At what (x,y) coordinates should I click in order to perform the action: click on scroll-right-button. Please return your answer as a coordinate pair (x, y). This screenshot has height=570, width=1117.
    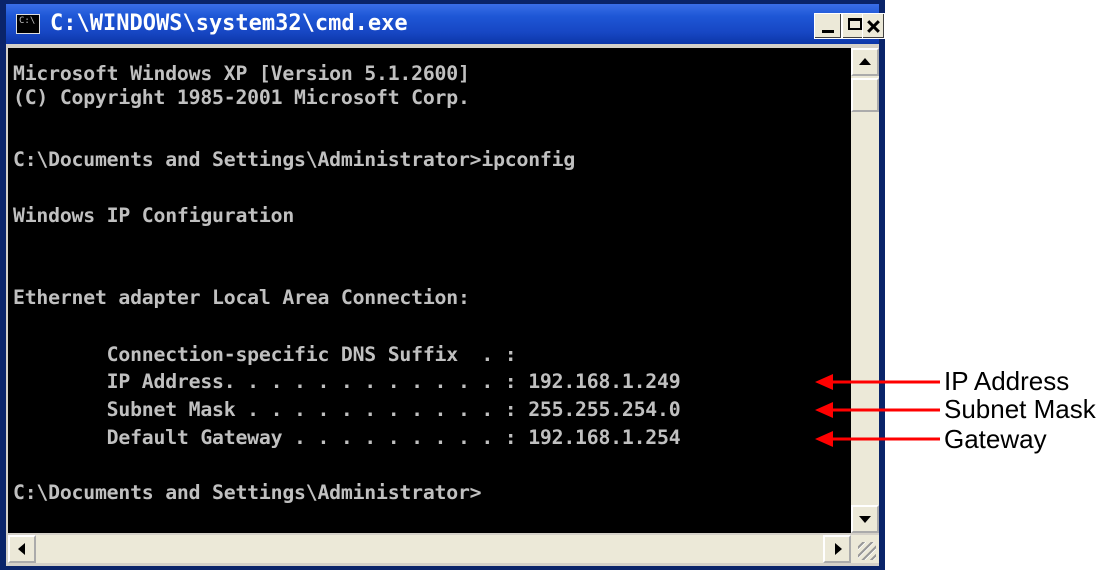
    Looking at the image, I should click on (837, 549).